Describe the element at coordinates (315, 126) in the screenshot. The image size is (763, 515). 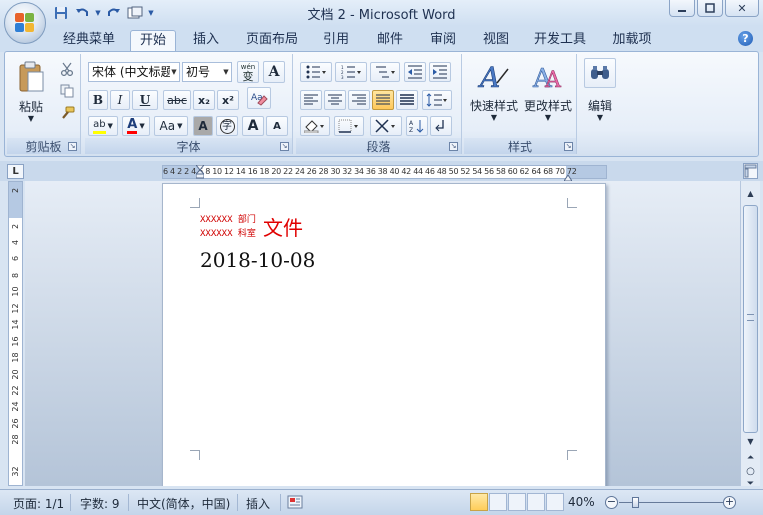
I see `shading-icon` at that location.